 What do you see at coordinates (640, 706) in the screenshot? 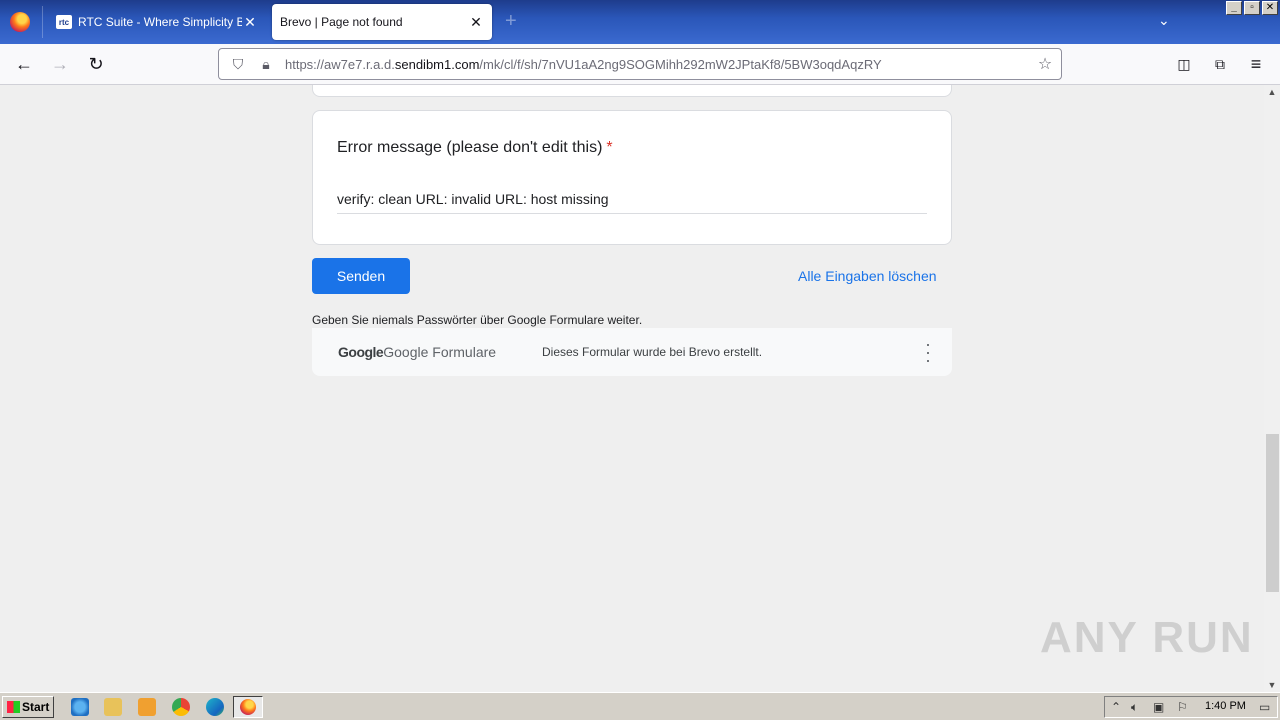
I see `taskbar: Start ⌃ 🔈︎ ▣ ⚐ 1:40 PM ▭` at bounding box center [640, 706].